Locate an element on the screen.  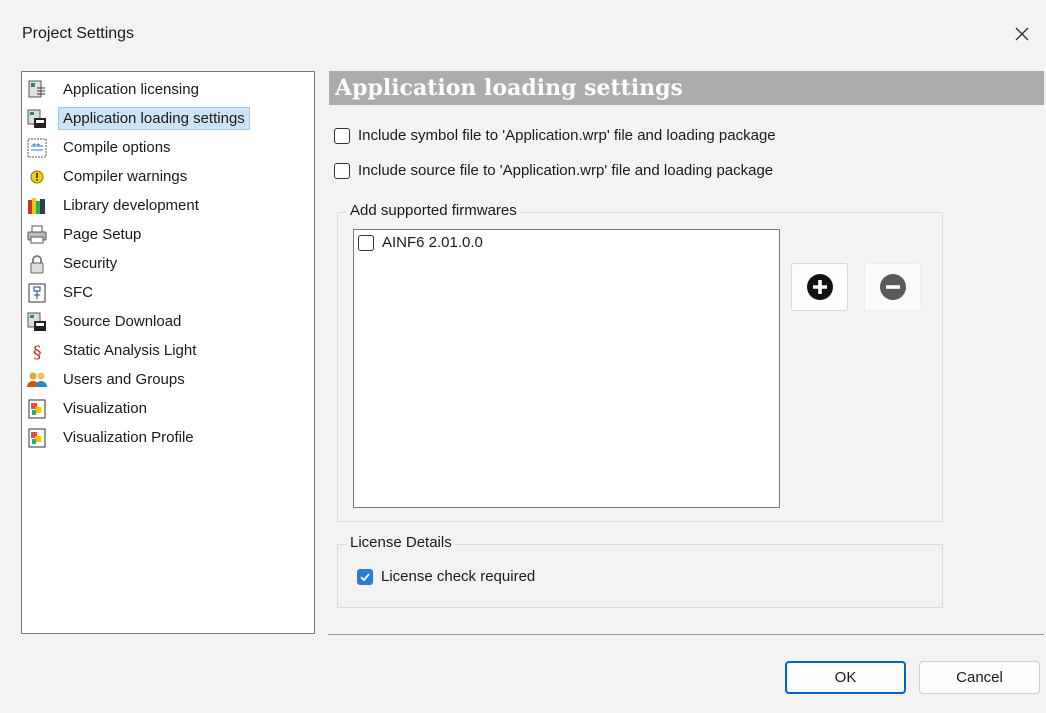
lock-icon is located at coordinates (37, 263).